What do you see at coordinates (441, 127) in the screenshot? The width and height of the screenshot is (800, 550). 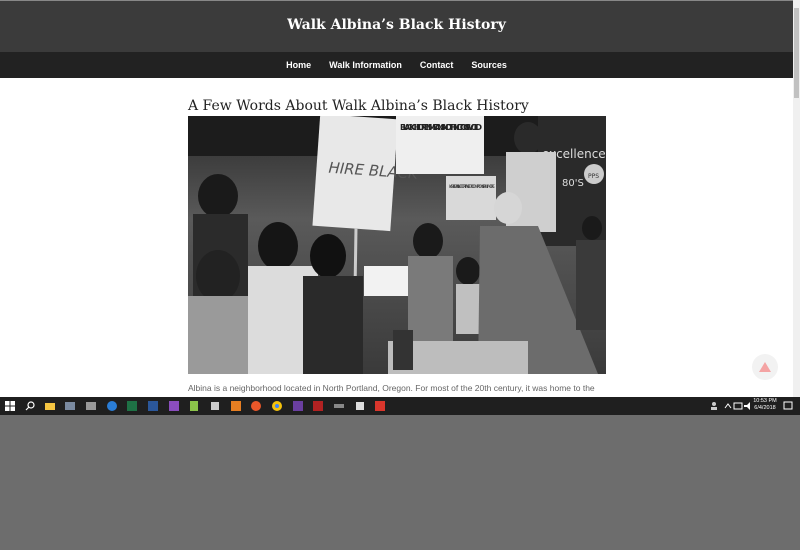 I see `sign-black-children: BLACK CHILDREN MEANS NOTHING TO GISVOLD` at bounding box center [441, 127].